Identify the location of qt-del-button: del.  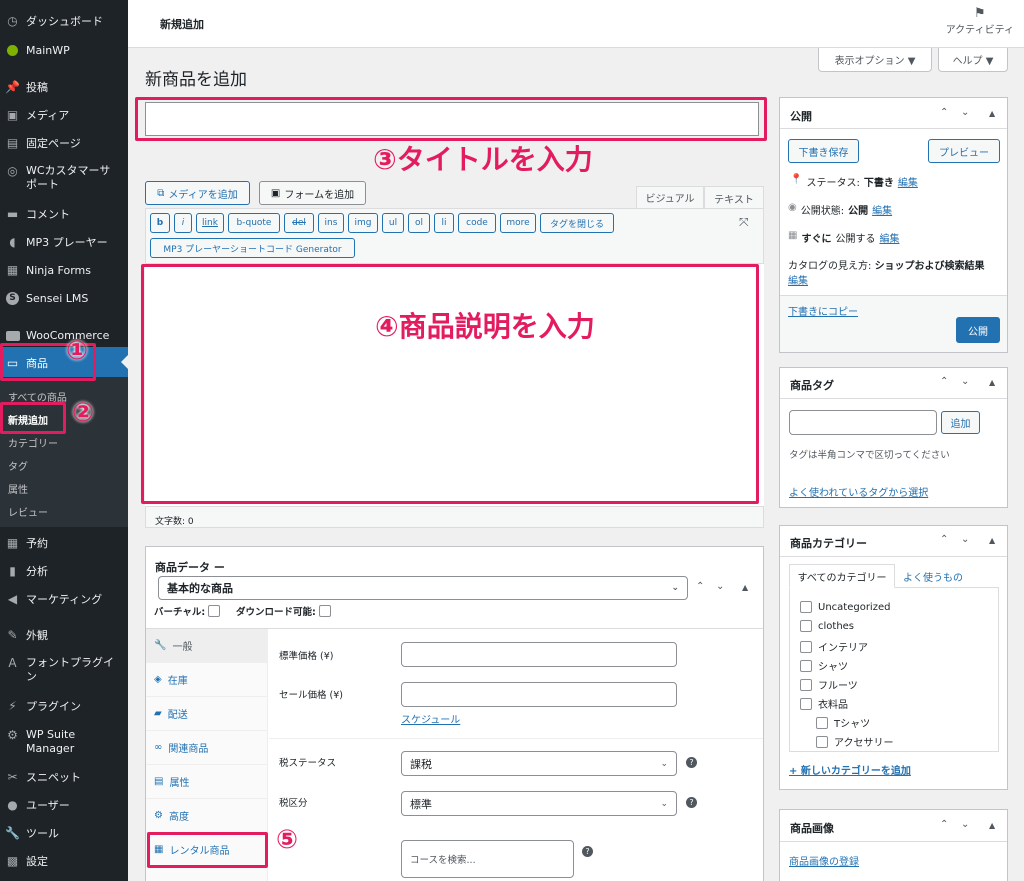
(299, 223).